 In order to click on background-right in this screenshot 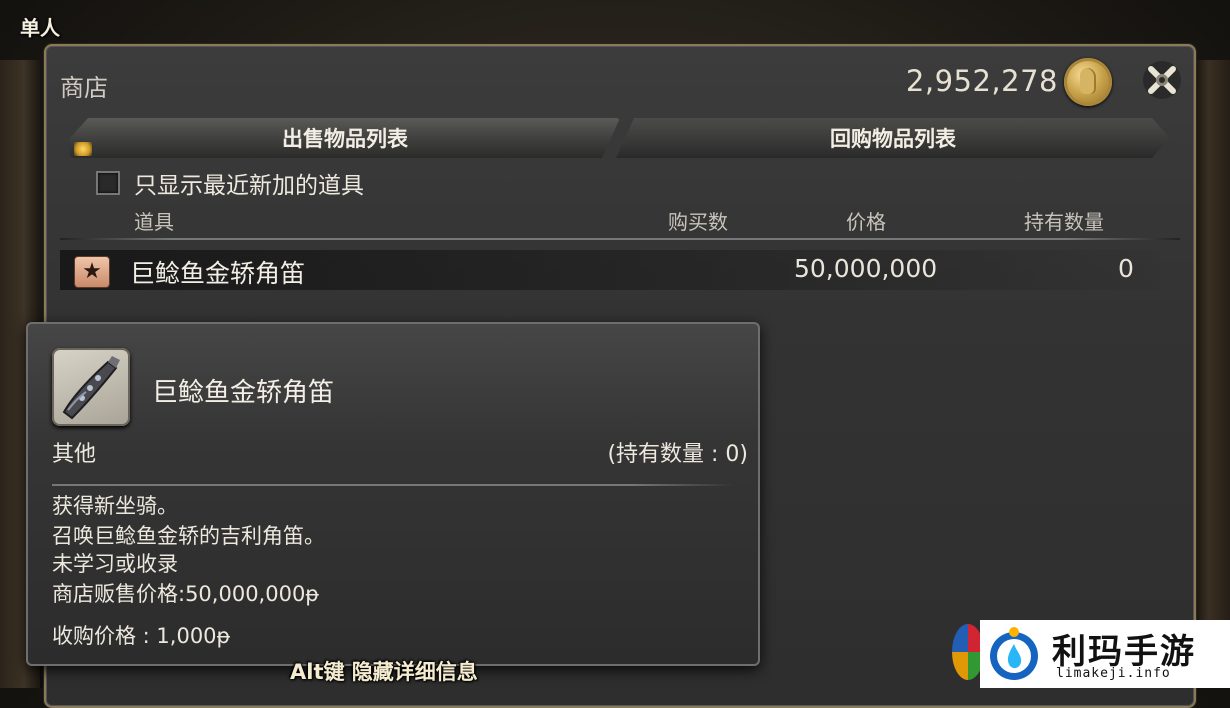, I will do `click(1212, 374)`.